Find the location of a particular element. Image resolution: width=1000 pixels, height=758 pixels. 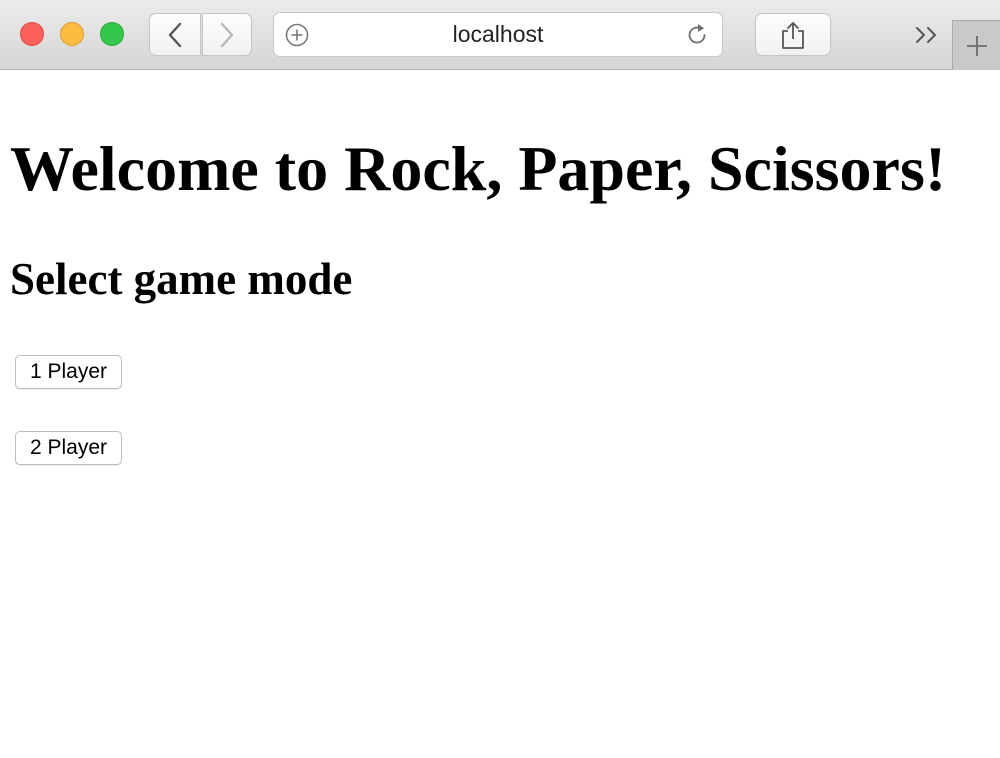

chevron-left-icon is located at coordinates (175, 34).